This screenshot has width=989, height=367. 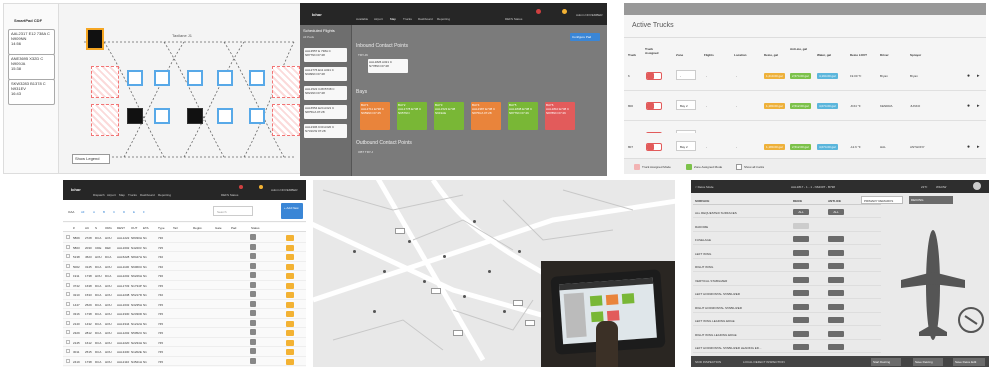 What do you see at coordinates (882, 200) in the screenshot?
I see `primary-remarks-button: PRIMARY REMARKS` at bounding box center [882, 200].